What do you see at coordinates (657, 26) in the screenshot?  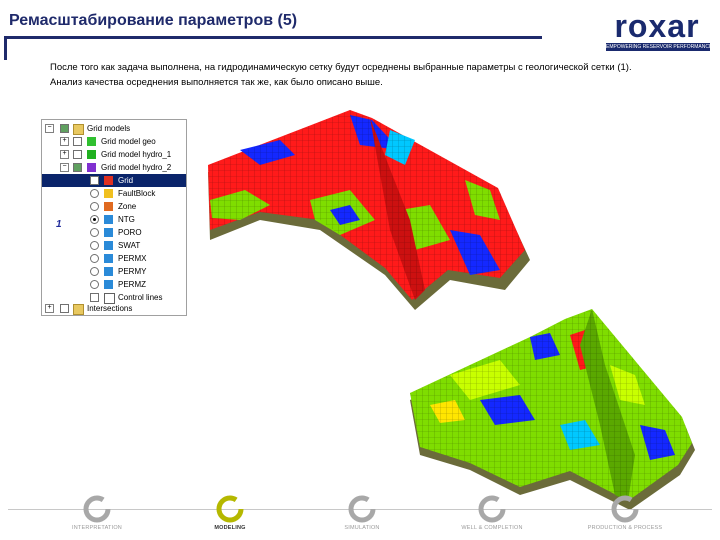 I see `logo-wordmark: roxar` at bounding box center [657, 26].